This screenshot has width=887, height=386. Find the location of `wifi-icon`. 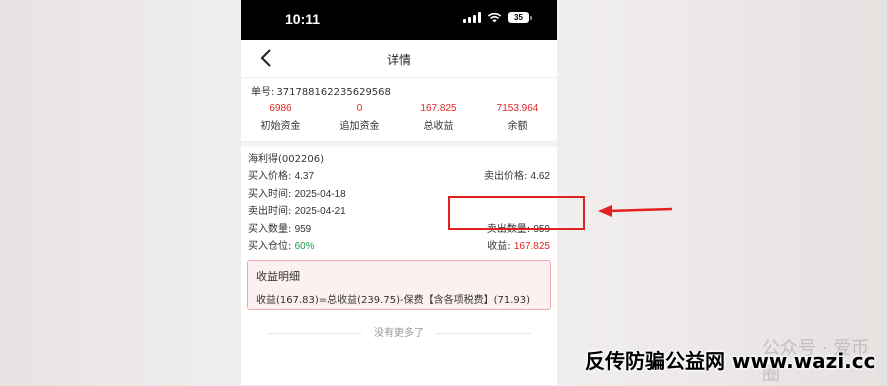

wifi-icon is located at coordinates (494, 17).